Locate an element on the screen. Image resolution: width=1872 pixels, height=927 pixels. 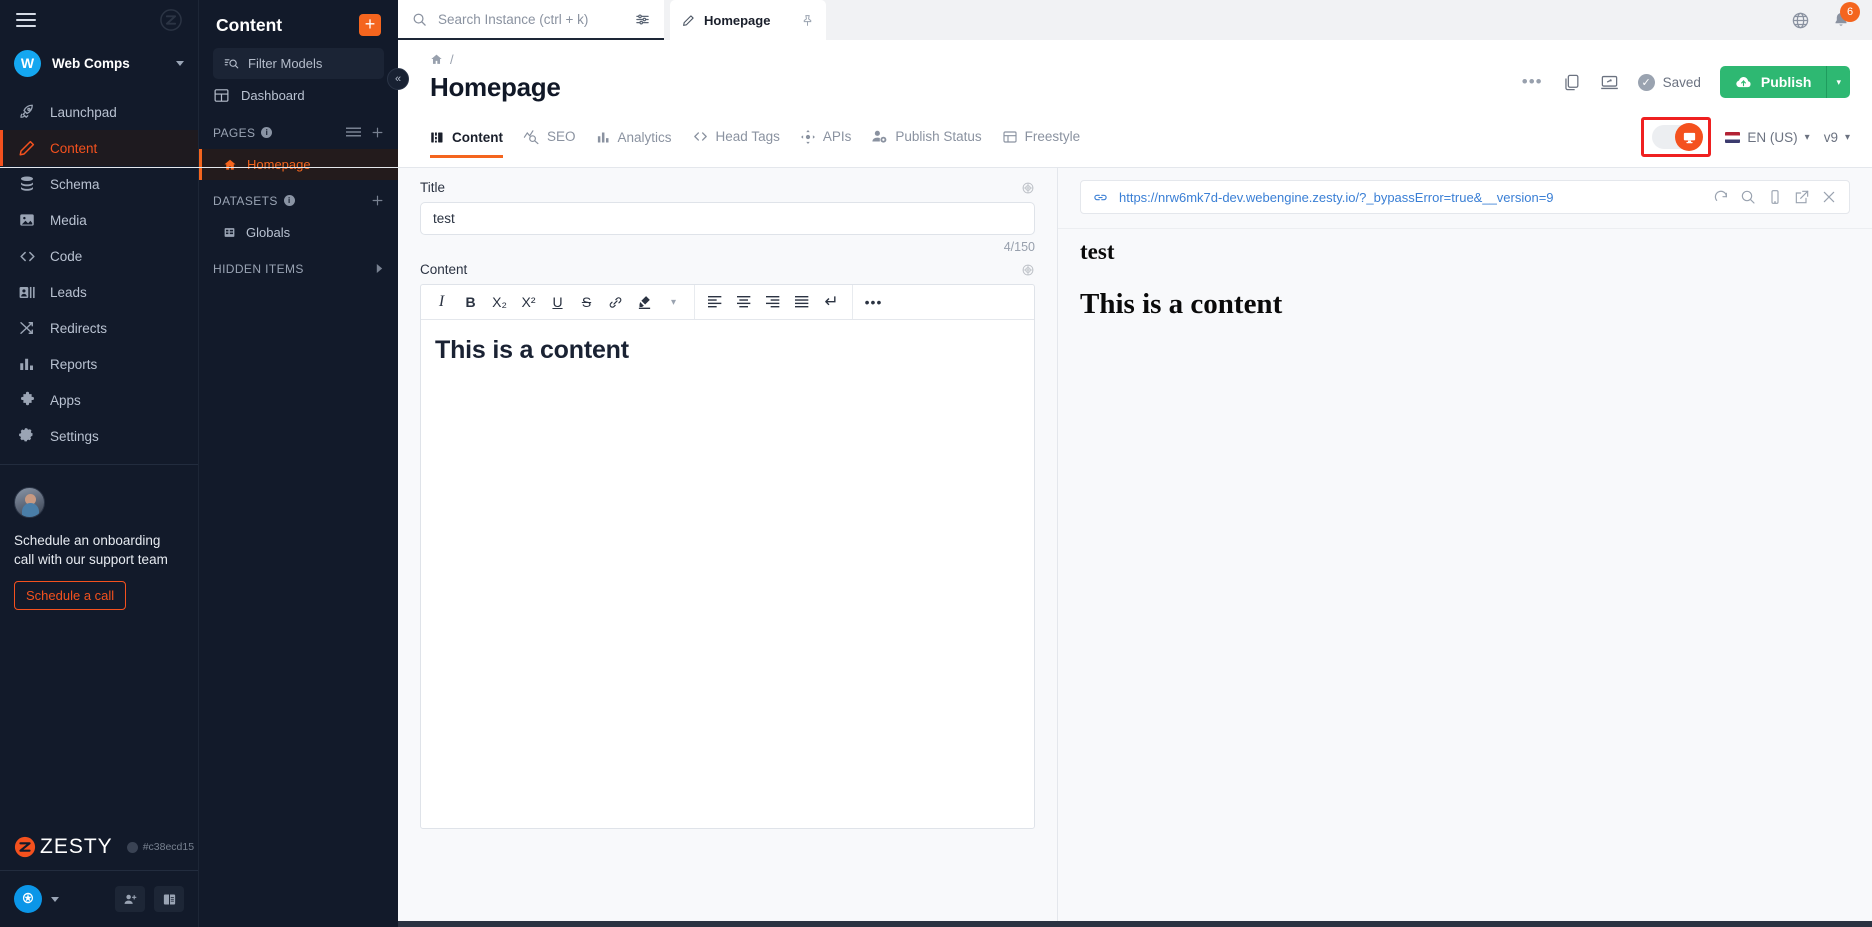
add-dataset-icon is located at coordinates (377, 200).